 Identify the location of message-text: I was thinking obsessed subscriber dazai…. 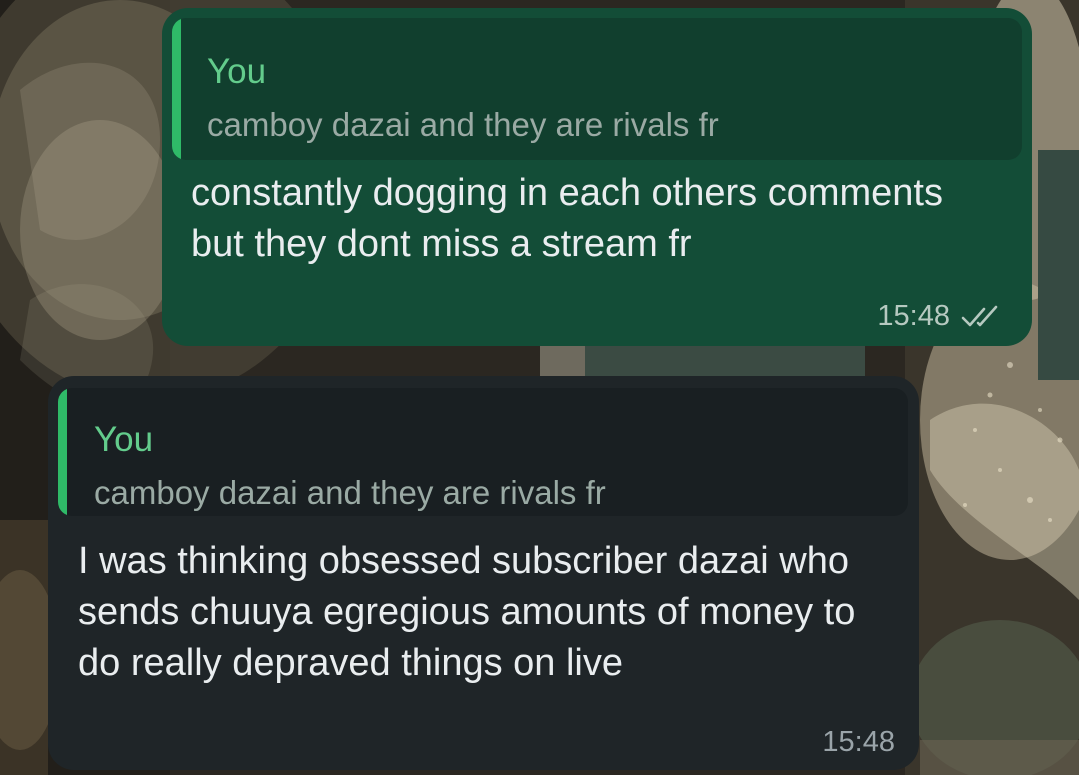
(467, 612).